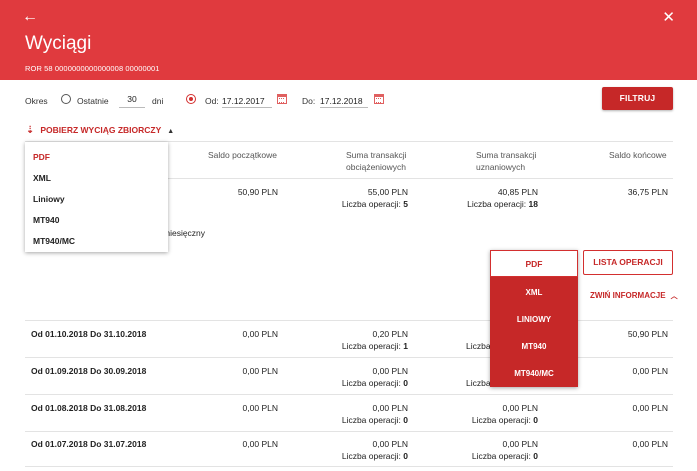 The image size is (697, 471). Describe the element at coordinates (96, 197) in the screenshot. I see `download-format-menu: PDF XML Liniowy MT940 MT940/MC` at that location.